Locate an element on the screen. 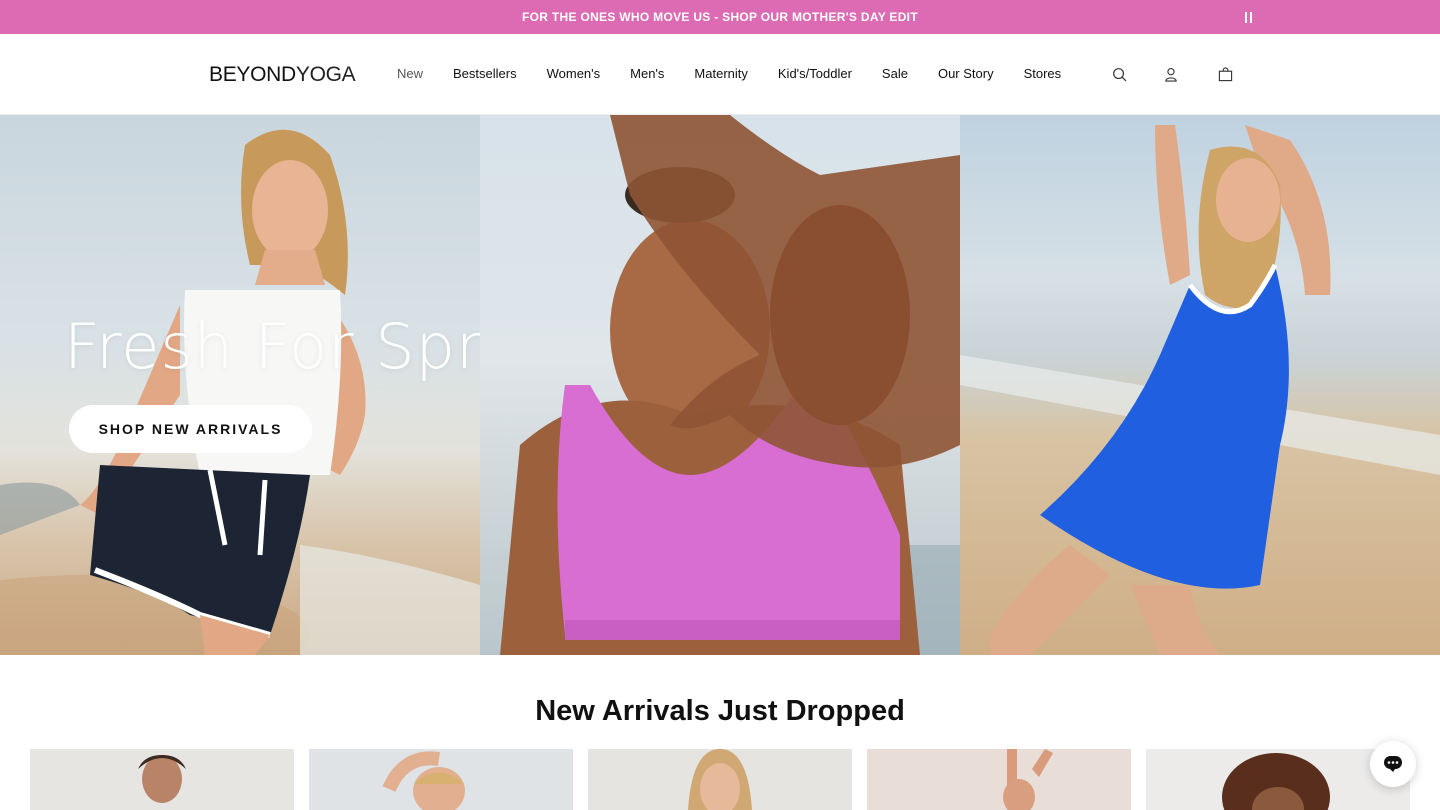 The height and width of the screenshot is (810, 1440). cart-icon is located at coordinates (1225, 74).